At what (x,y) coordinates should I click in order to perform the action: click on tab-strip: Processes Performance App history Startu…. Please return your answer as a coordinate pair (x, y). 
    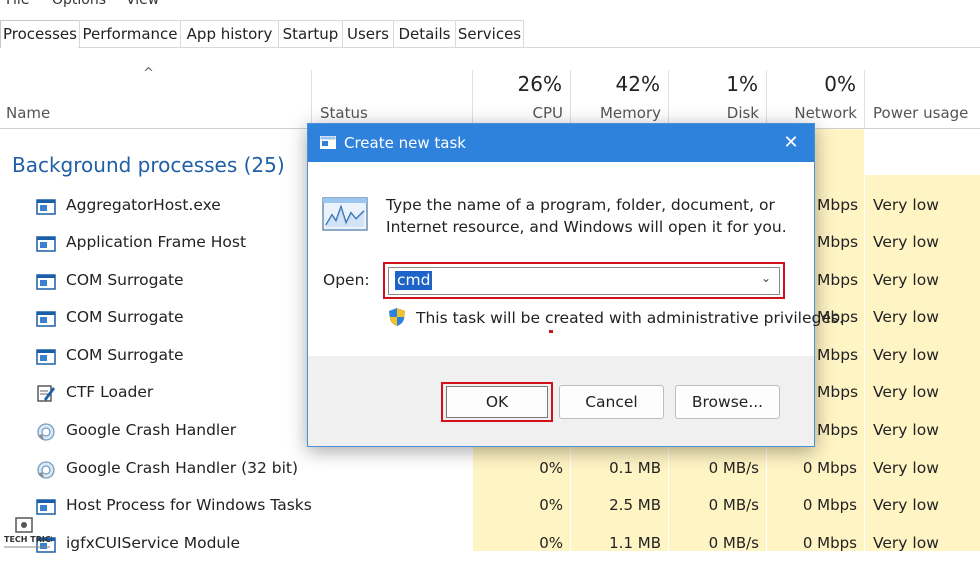
    Looking at the image, I should click on (490, 34).